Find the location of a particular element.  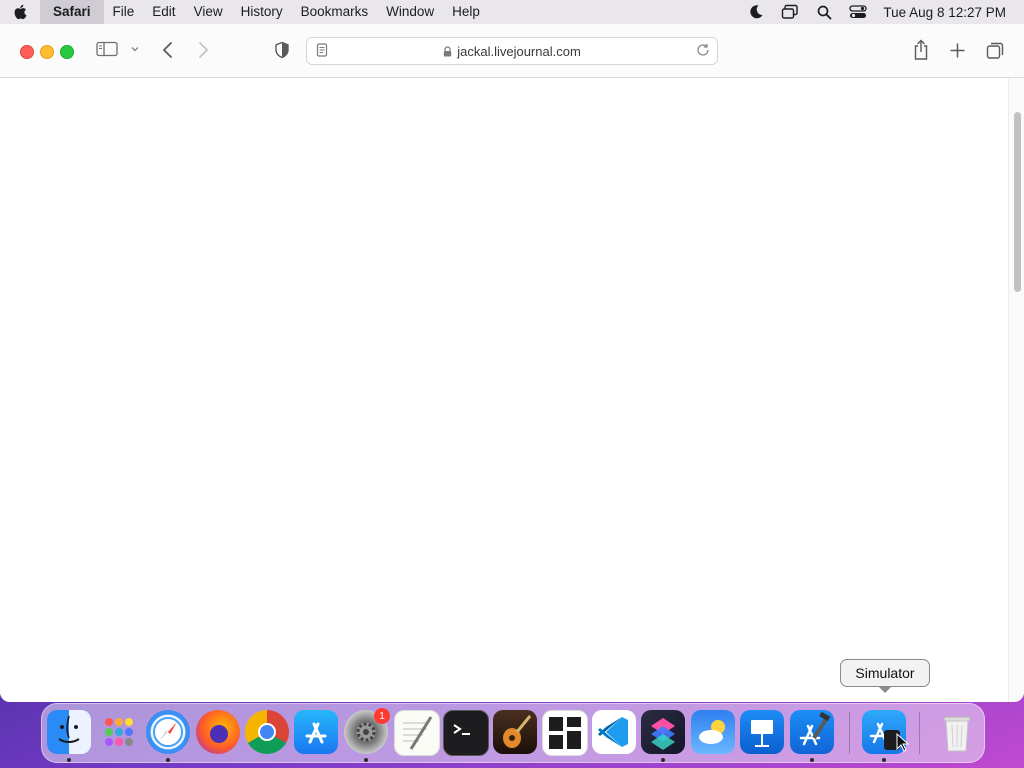

reader-view-icon is located at coordinates (322, 51).